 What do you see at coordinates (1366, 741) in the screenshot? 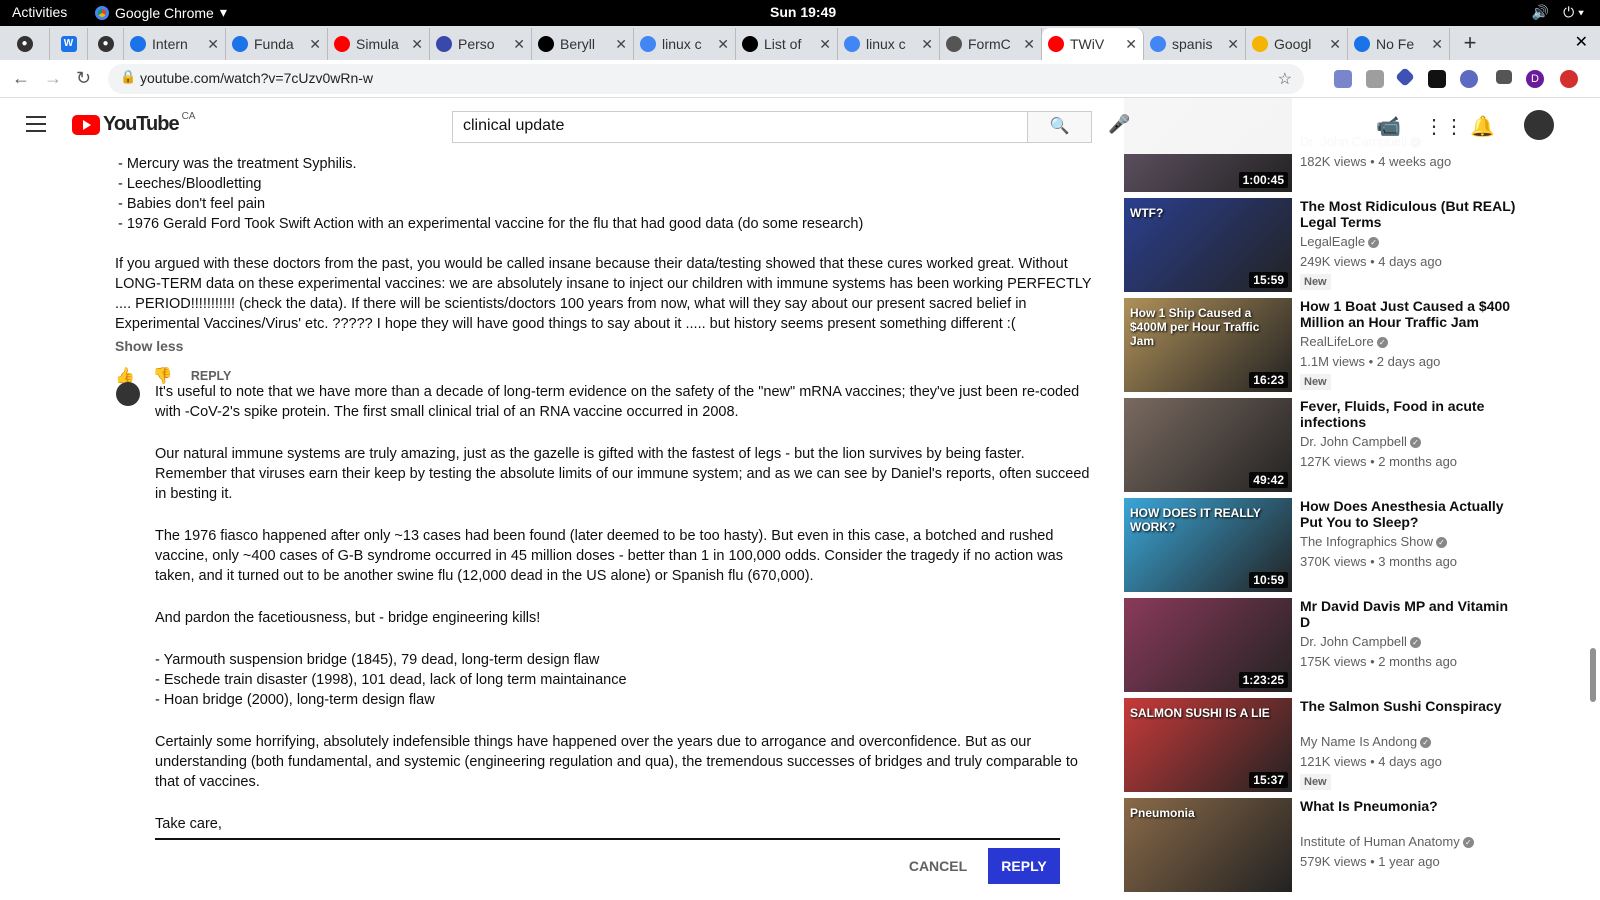
I see `video-channel: My Name Is Andong ✓` at bounding box center [1366, 741].